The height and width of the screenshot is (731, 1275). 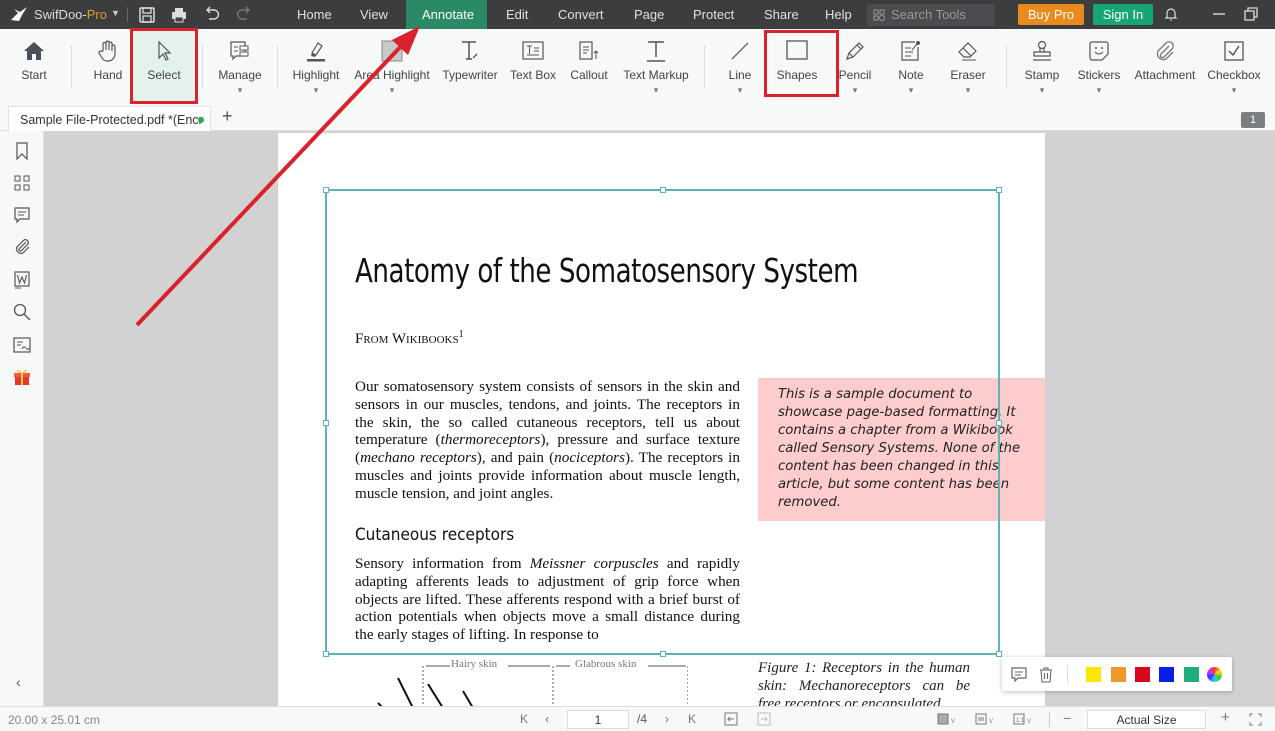 I want to click on buy-pro-button: Buy Pro, so click(x=1051, y=14).